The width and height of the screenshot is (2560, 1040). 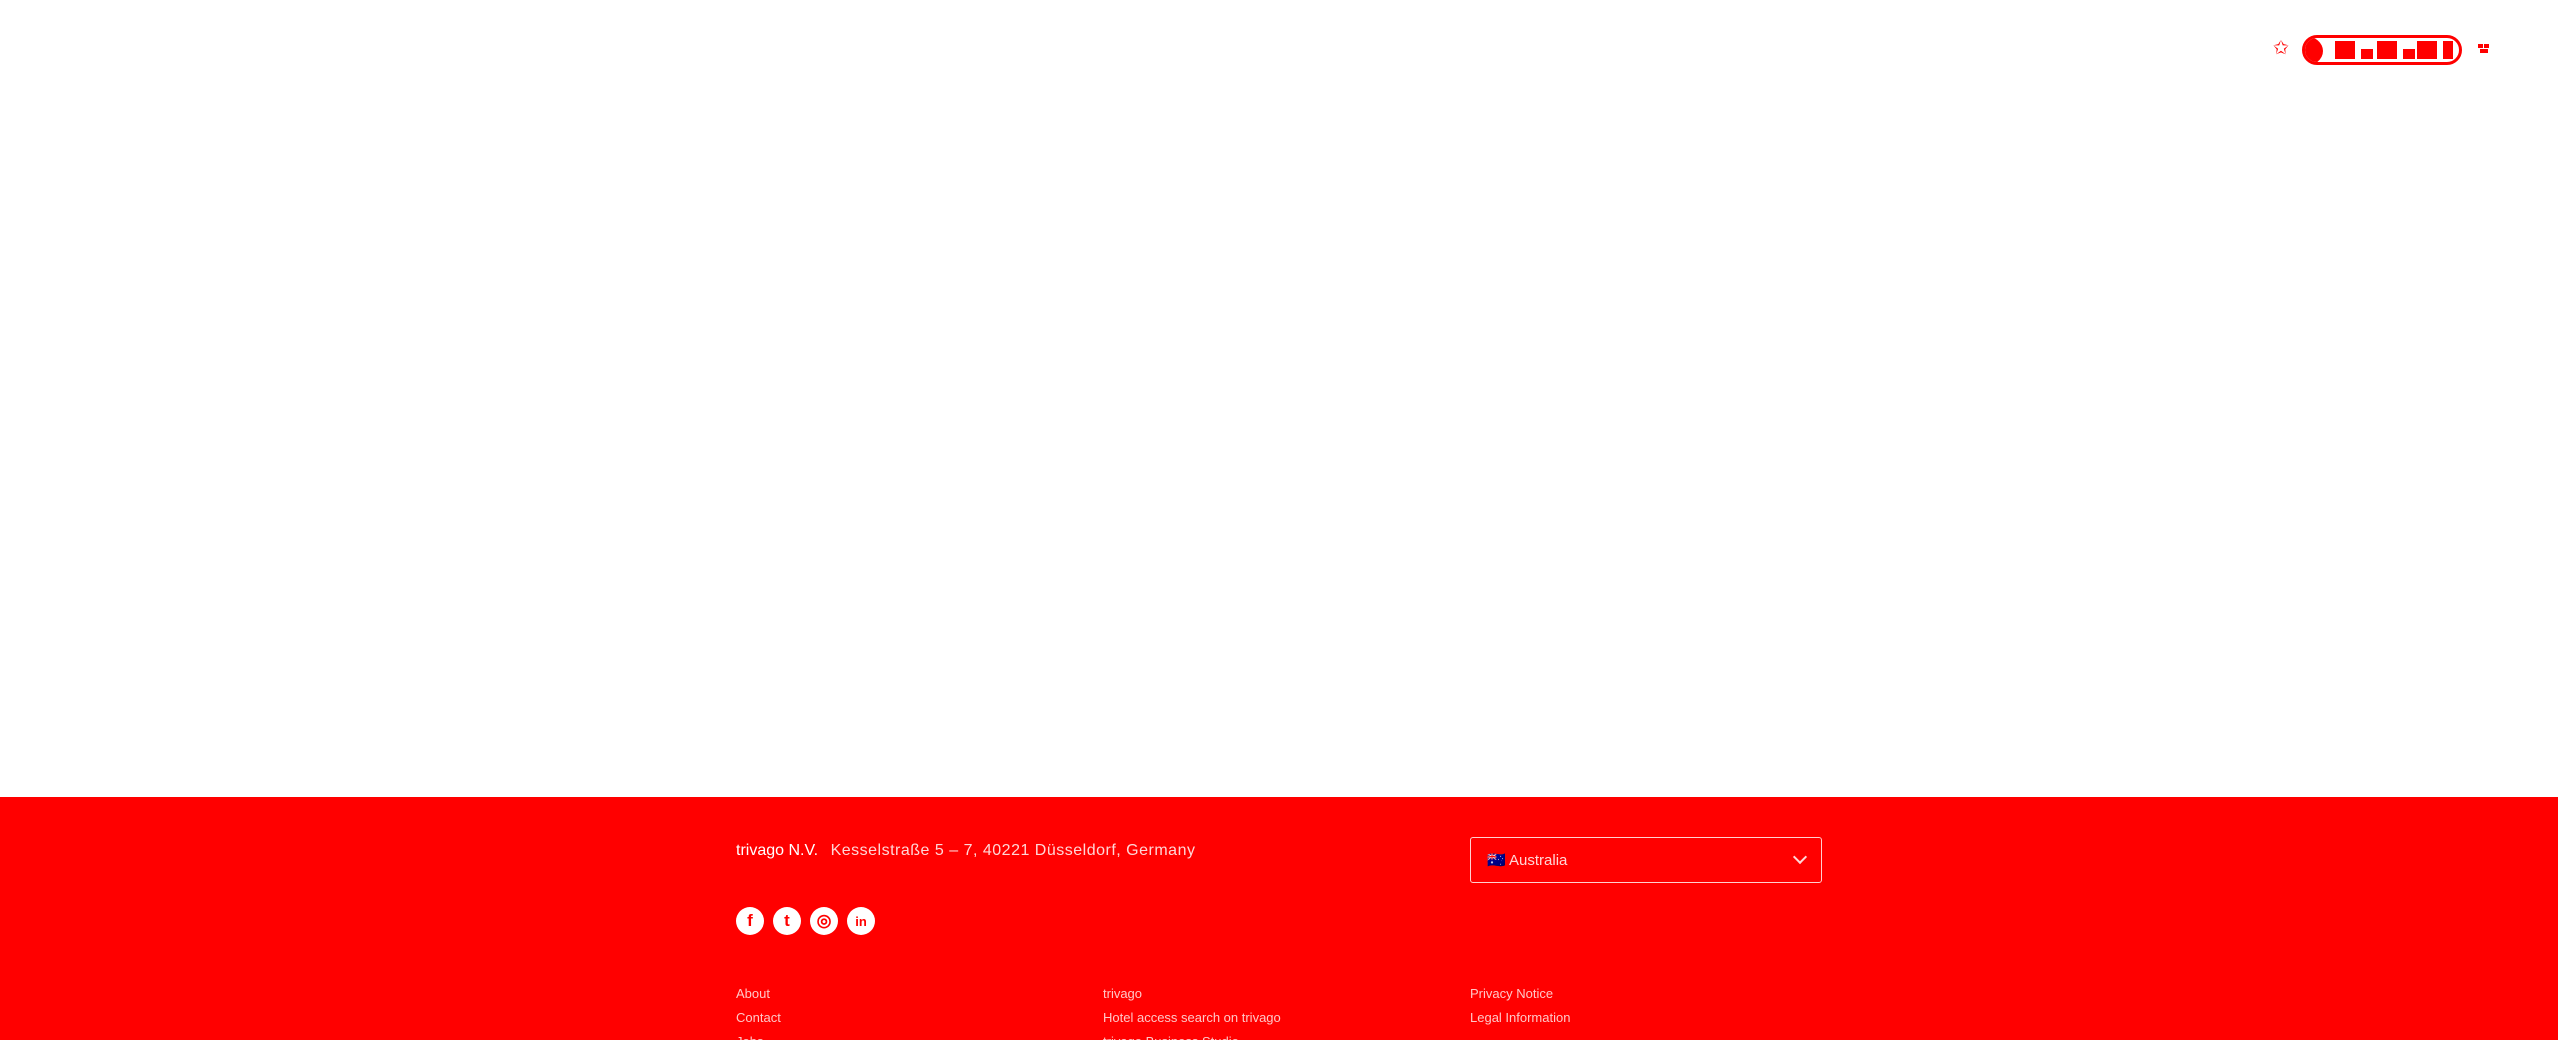 I want to click on brand-badge: ✩, so click(x=2377, y=50).